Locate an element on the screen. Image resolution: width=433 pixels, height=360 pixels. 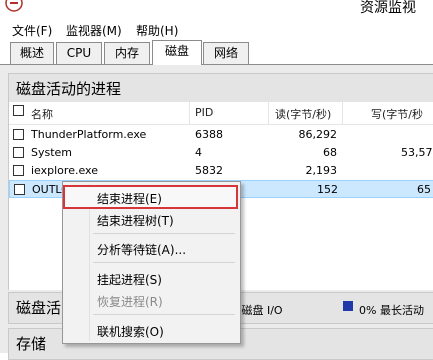
select-all-checkbox is located at coordinates (18, 110).